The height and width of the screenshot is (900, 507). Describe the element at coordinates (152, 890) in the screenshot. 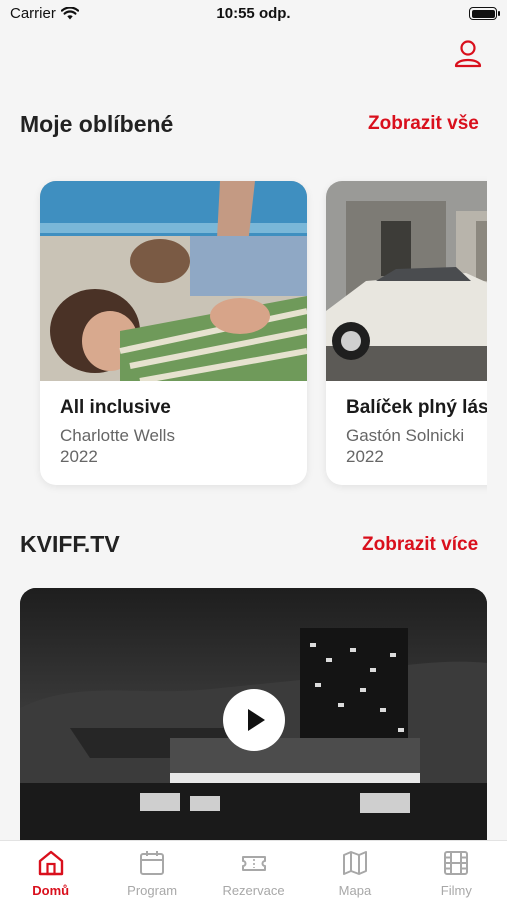

I see `tab-label: Program` at that location.